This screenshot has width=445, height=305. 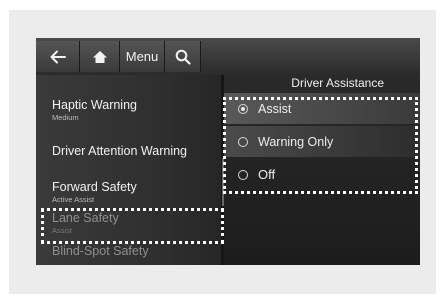 I want to click on search-icon, so click(x=183, y=57).